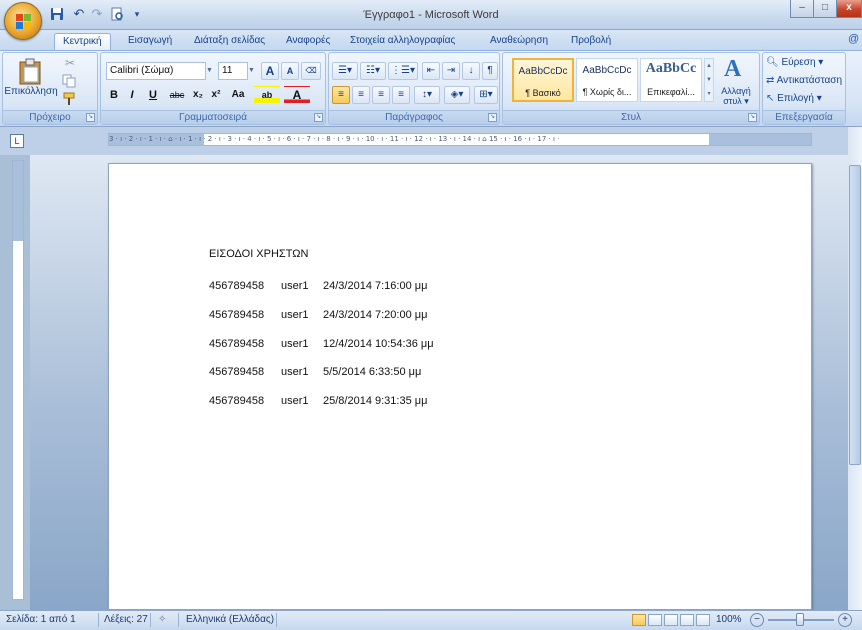  I want to click on numbering-button: ☷▾, so click(373, 71).